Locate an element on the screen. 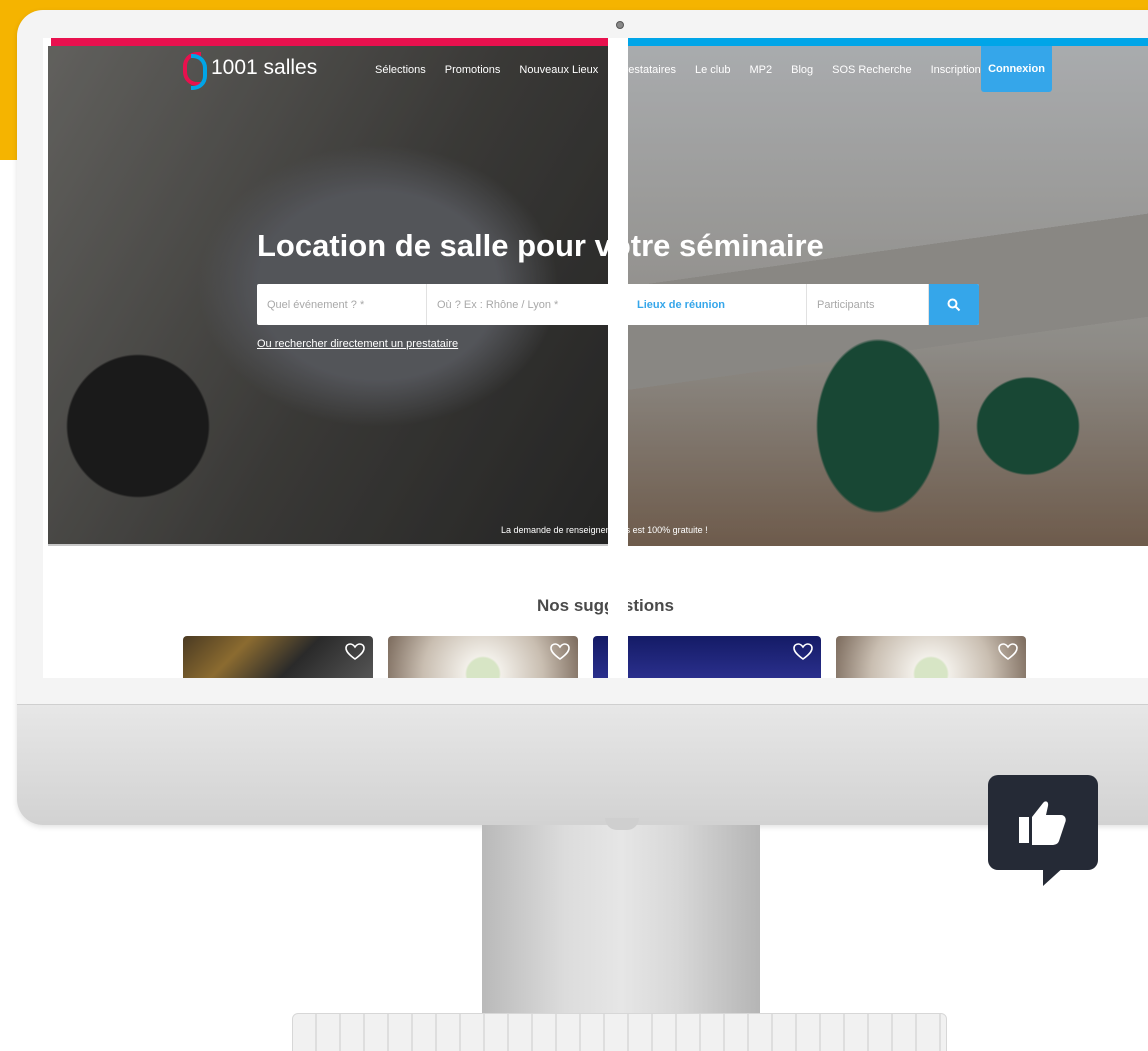  participants-input: Participants is located at coordinates (868, 304).